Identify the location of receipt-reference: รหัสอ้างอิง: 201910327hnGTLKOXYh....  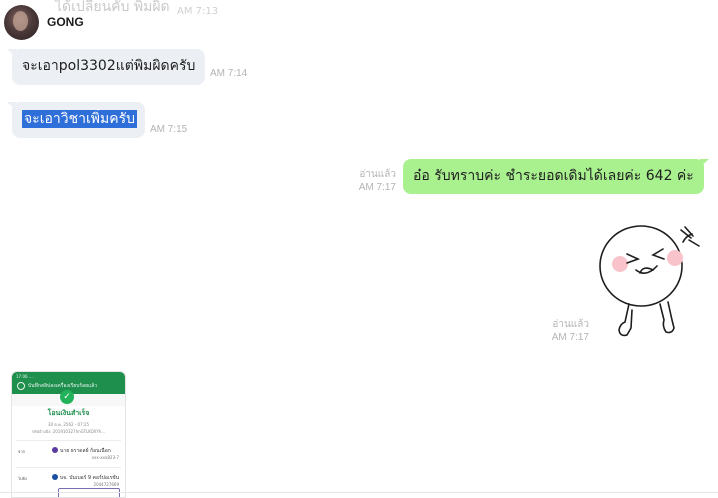
(68, 431).